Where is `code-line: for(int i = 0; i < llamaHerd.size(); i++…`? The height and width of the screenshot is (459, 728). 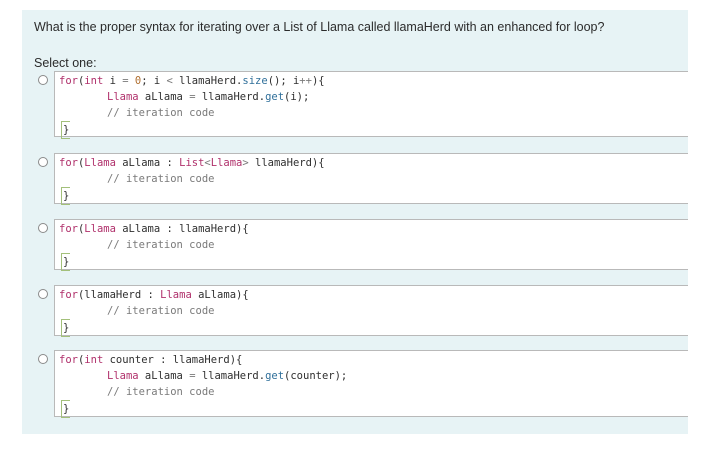 code-line: for(int i = 0; i < llamaHerd.size(); i++… is located at coordinates (371, 81).